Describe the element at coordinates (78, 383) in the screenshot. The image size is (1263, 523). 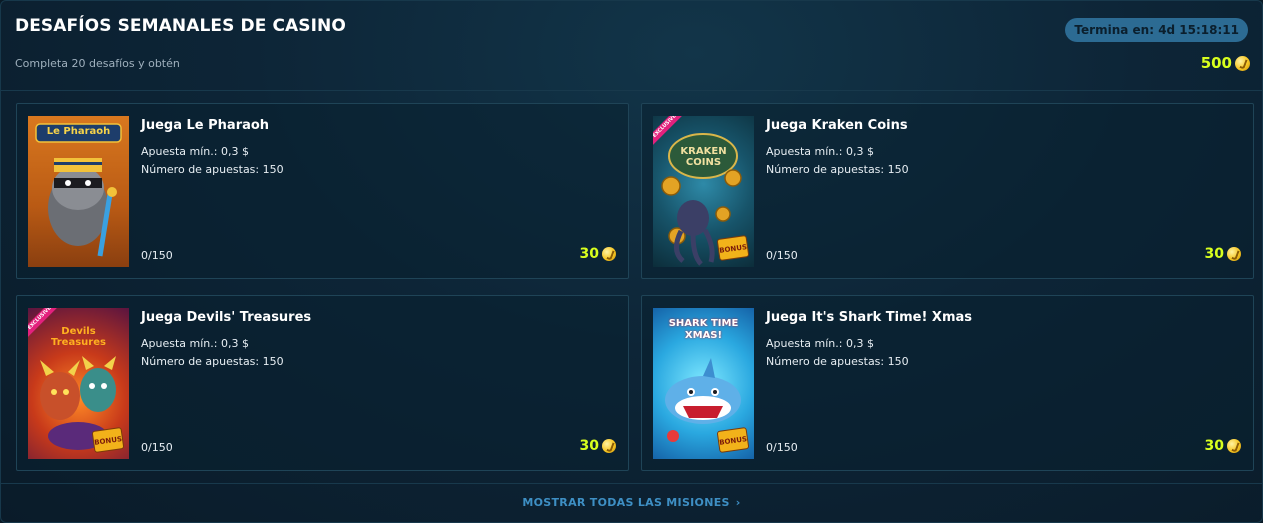
I see `game-thumbnail: Devils Treasures EXCLUSIVE BONUS` at that location.